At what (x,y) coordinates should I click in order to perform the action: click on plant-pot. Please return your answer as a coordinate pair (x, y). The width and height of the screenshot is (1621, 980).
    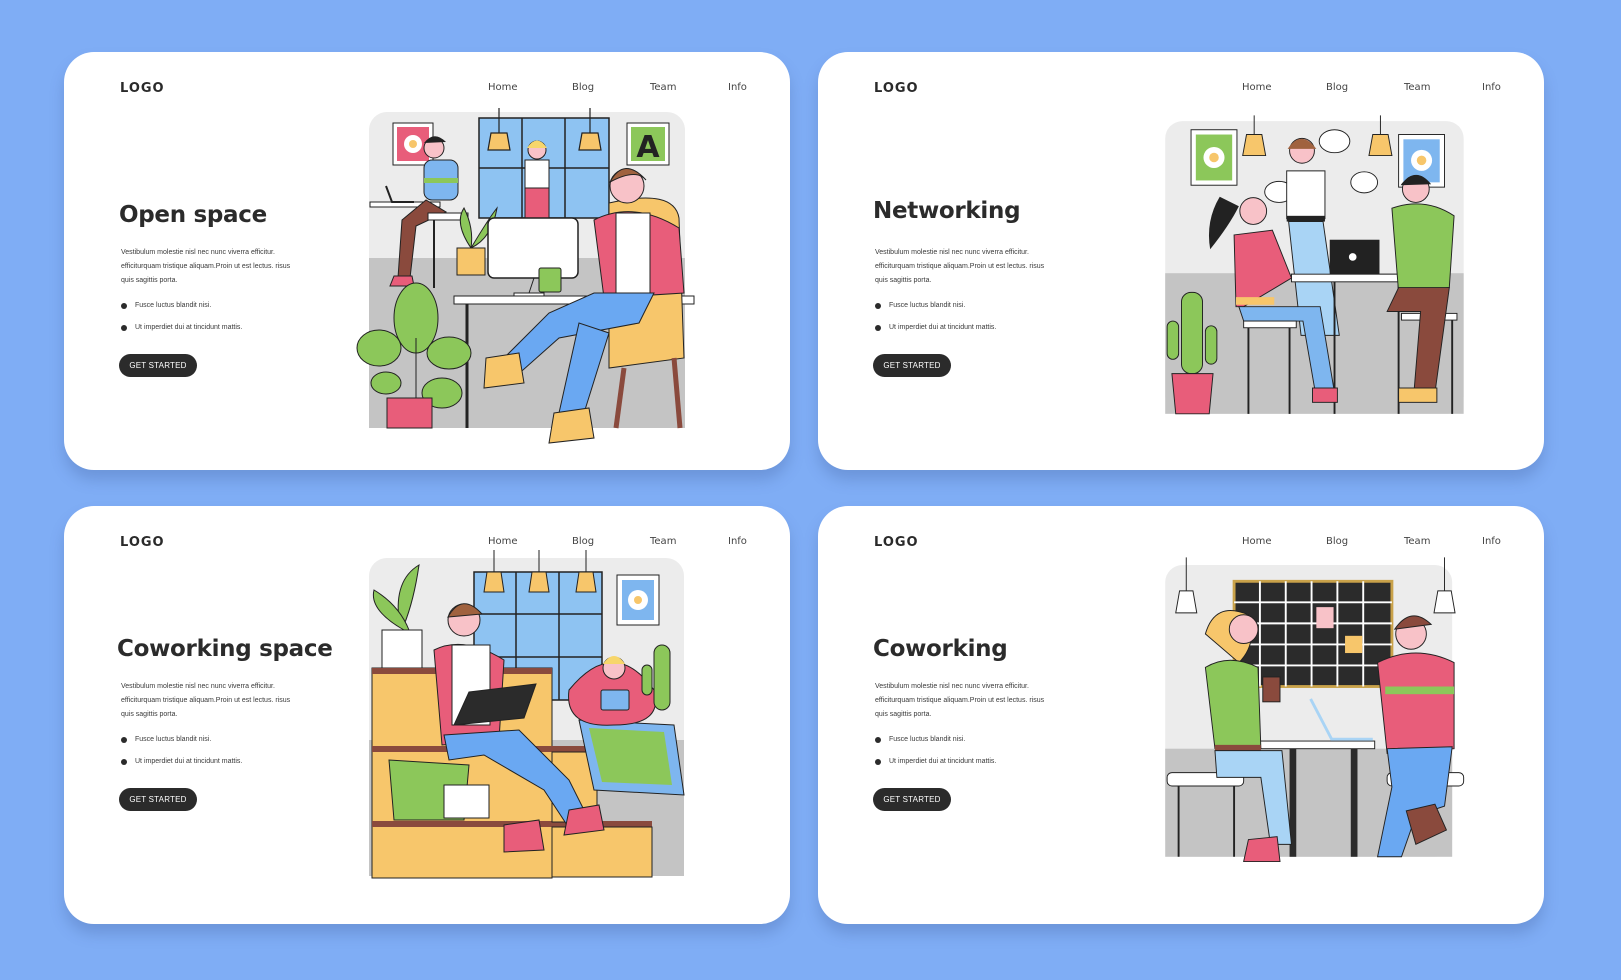
    Looking at the image, I should click on (409, 413).